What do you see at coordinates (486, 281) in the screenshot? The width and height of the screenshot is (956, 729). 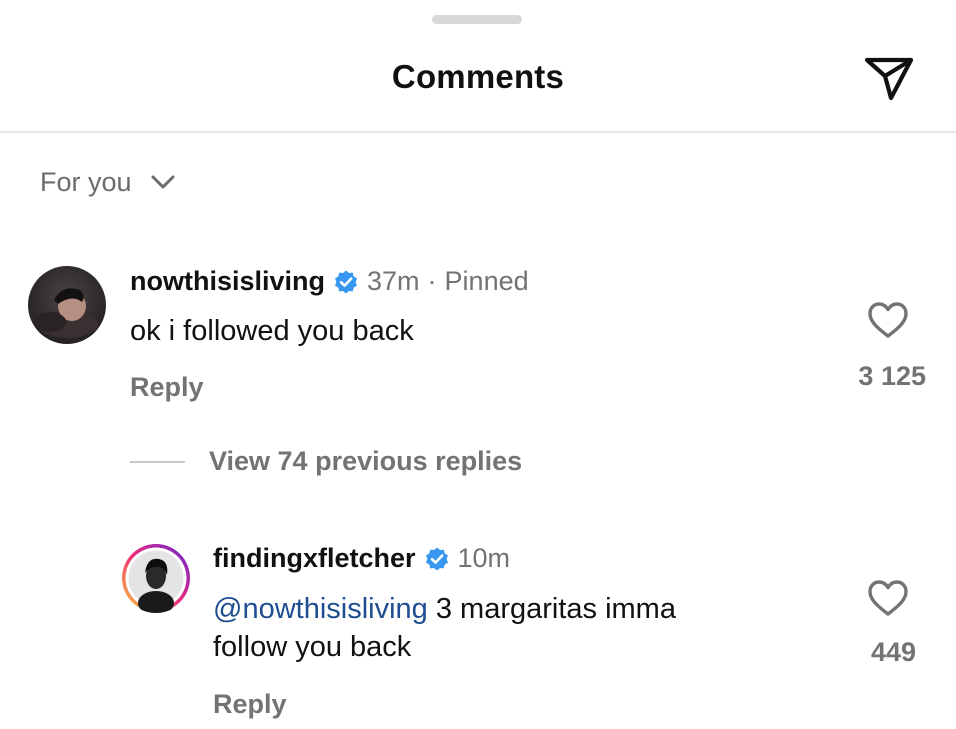 I see `pinned-label: Pinned` at bounding box center [486, 281].